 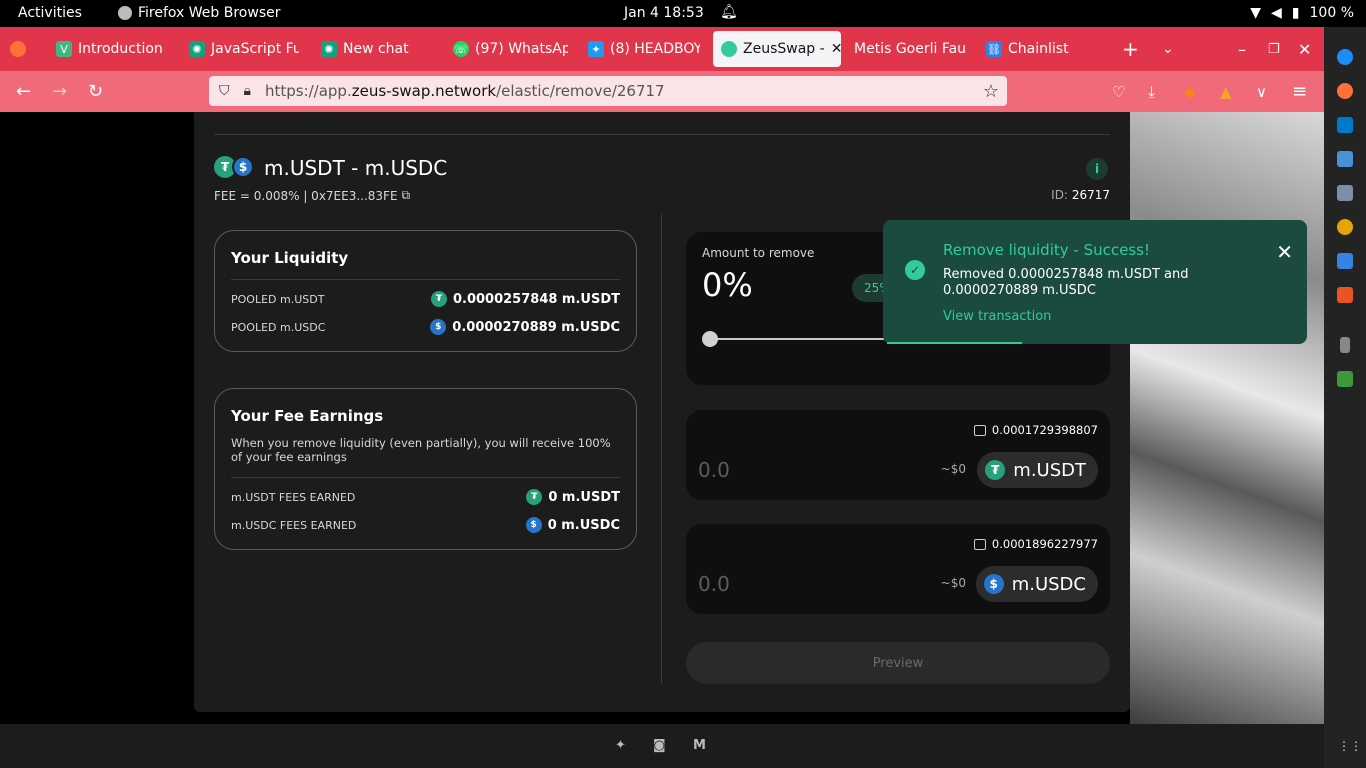 I want to click on background-statue-image, so click(x=1227, y=418).